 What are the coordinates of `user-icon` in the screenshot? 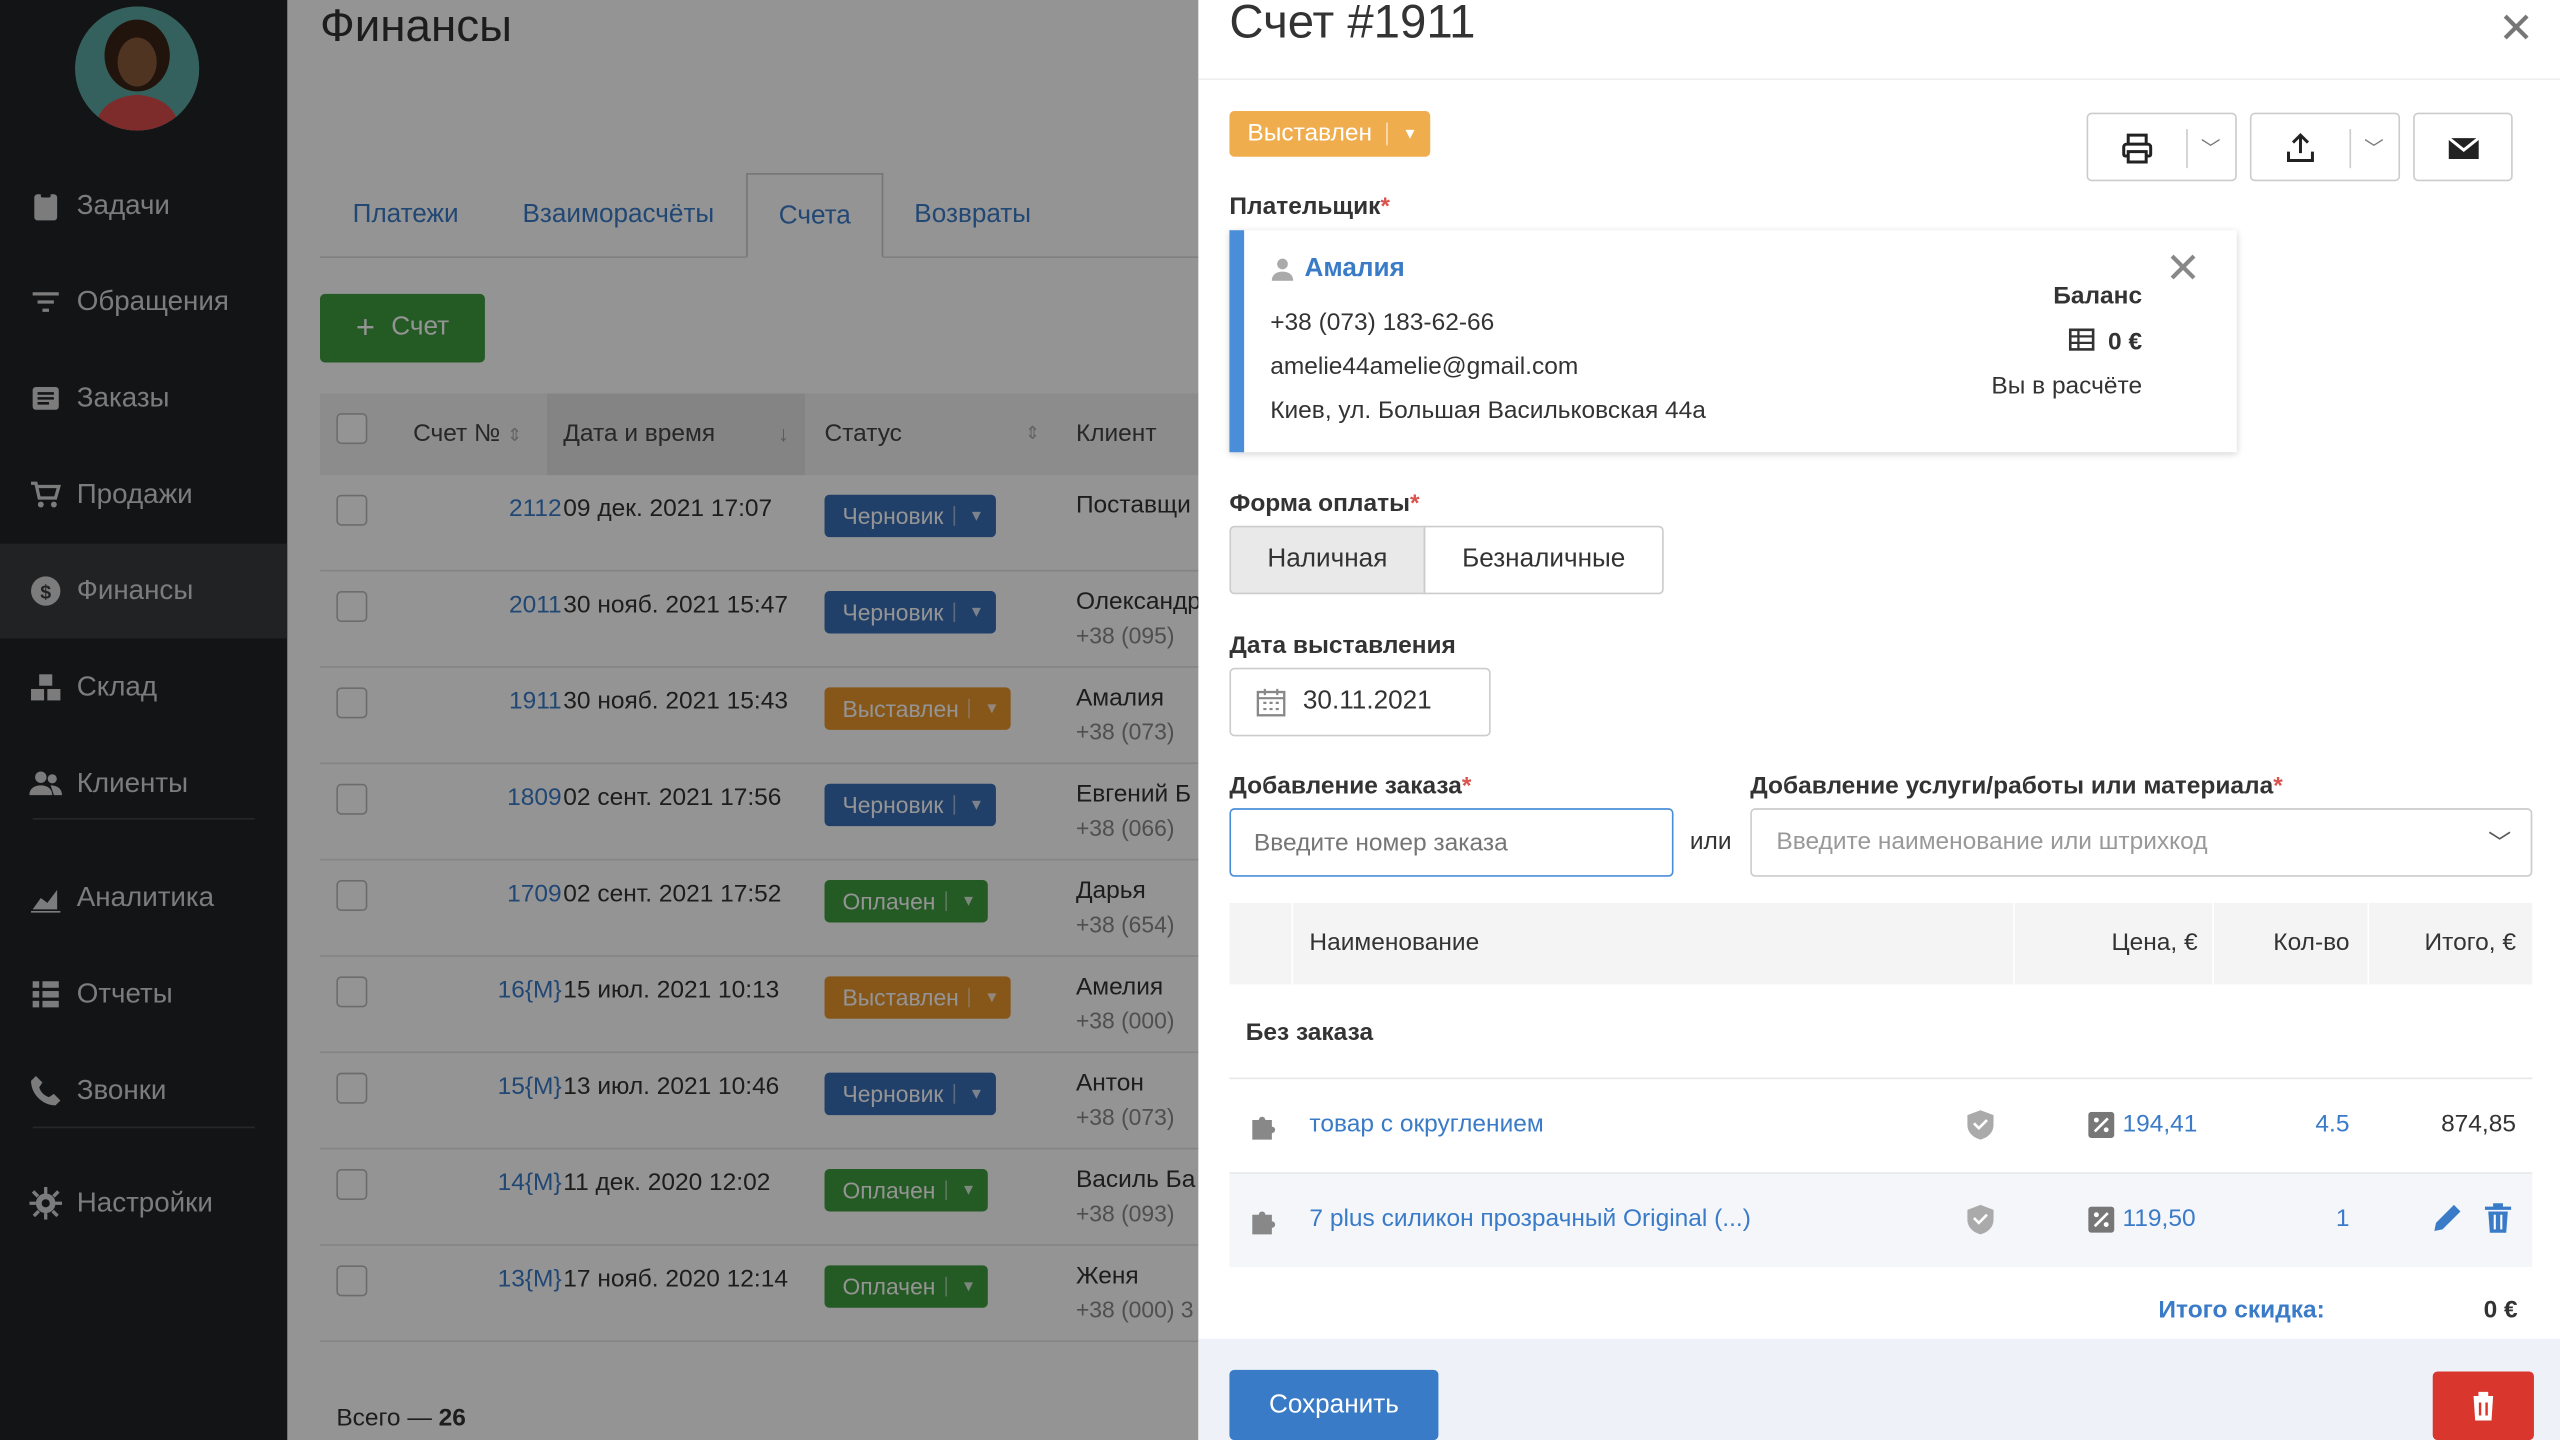 It's located at (1282, 269).